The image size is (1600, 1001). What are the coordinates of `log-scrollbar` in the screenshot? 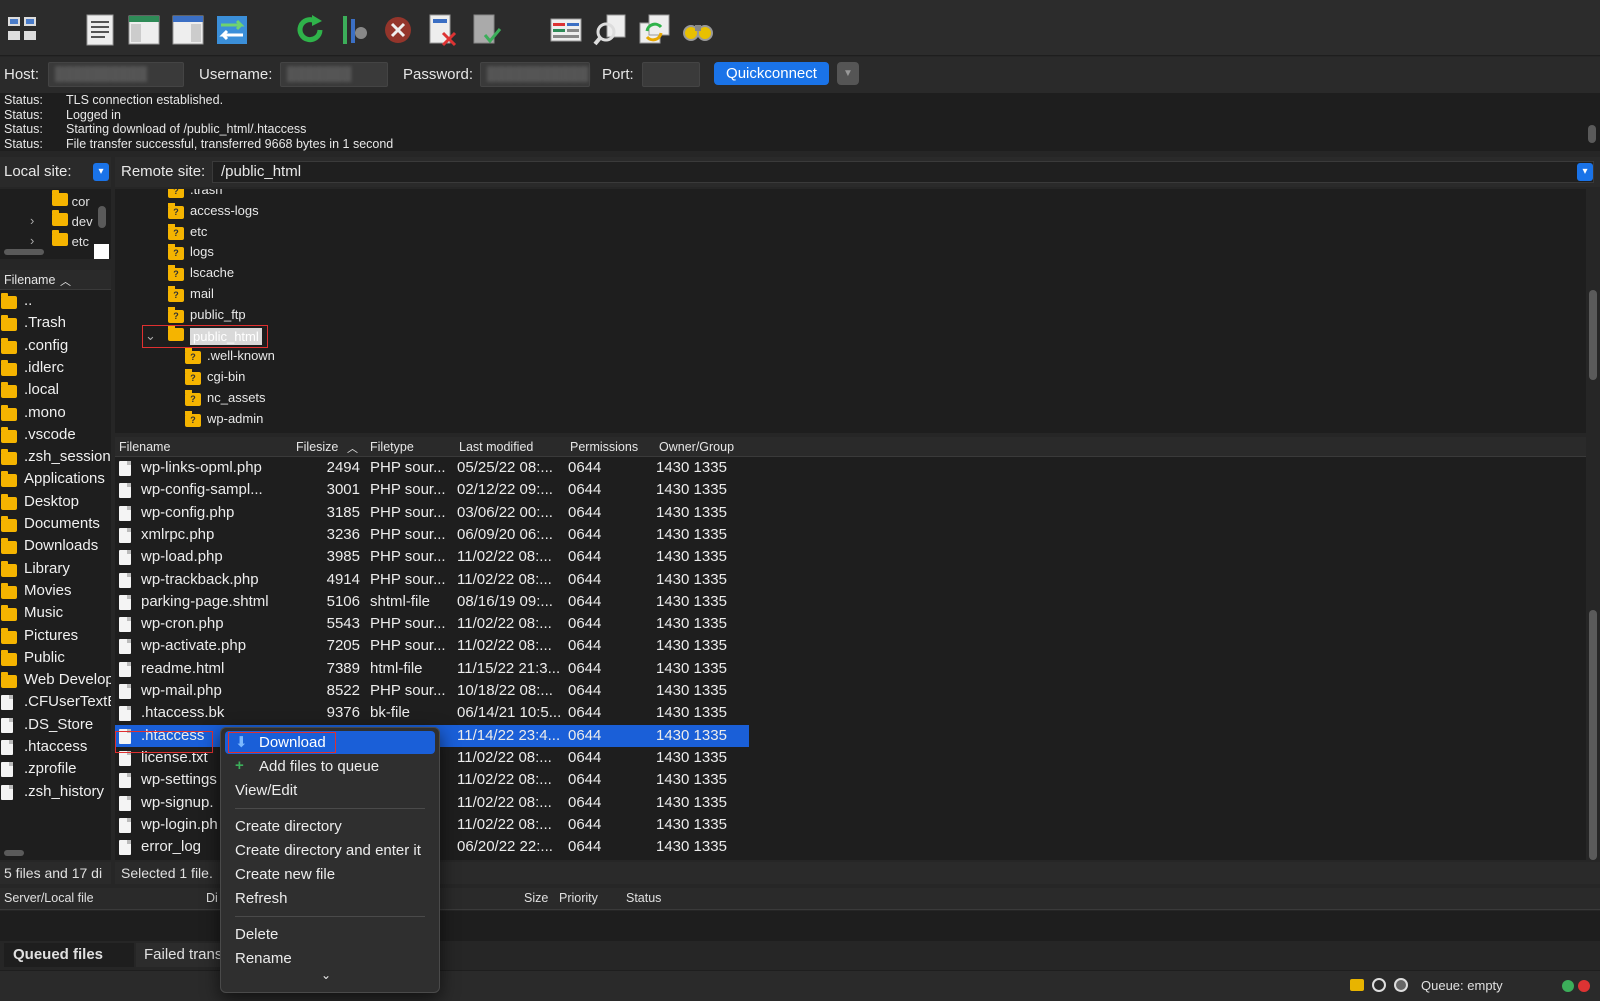 It's located at (1592, 134).